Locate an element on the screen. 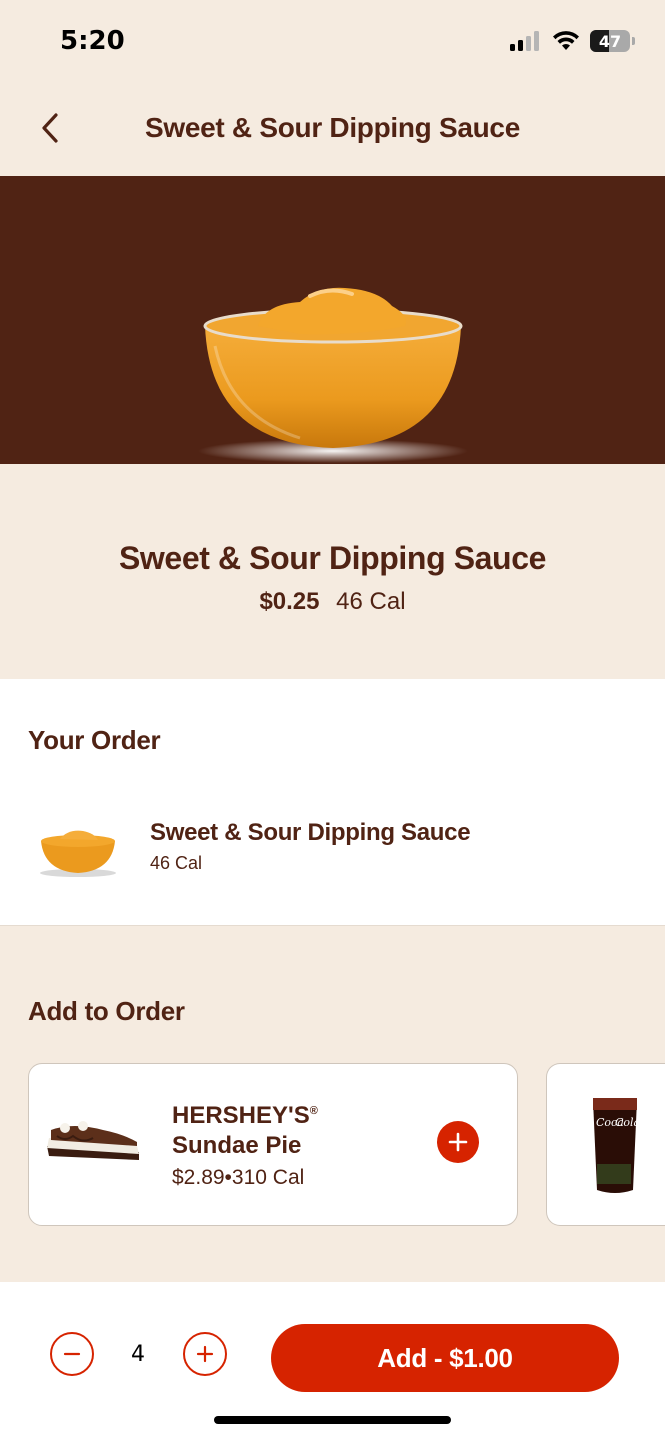  wifi-icon is located at coordinates (566, 40).